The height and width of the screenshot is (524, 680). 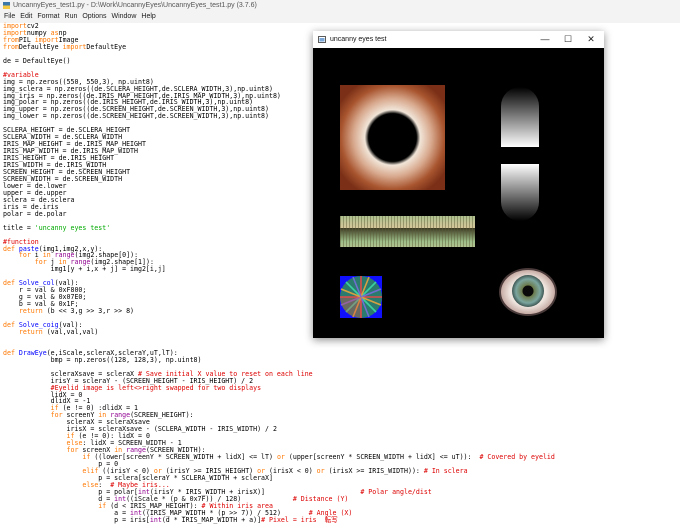 What do you see at coordinates (392, 137) in the screenshot?
I see `sclera-texture` at bounding box center [392, 137].